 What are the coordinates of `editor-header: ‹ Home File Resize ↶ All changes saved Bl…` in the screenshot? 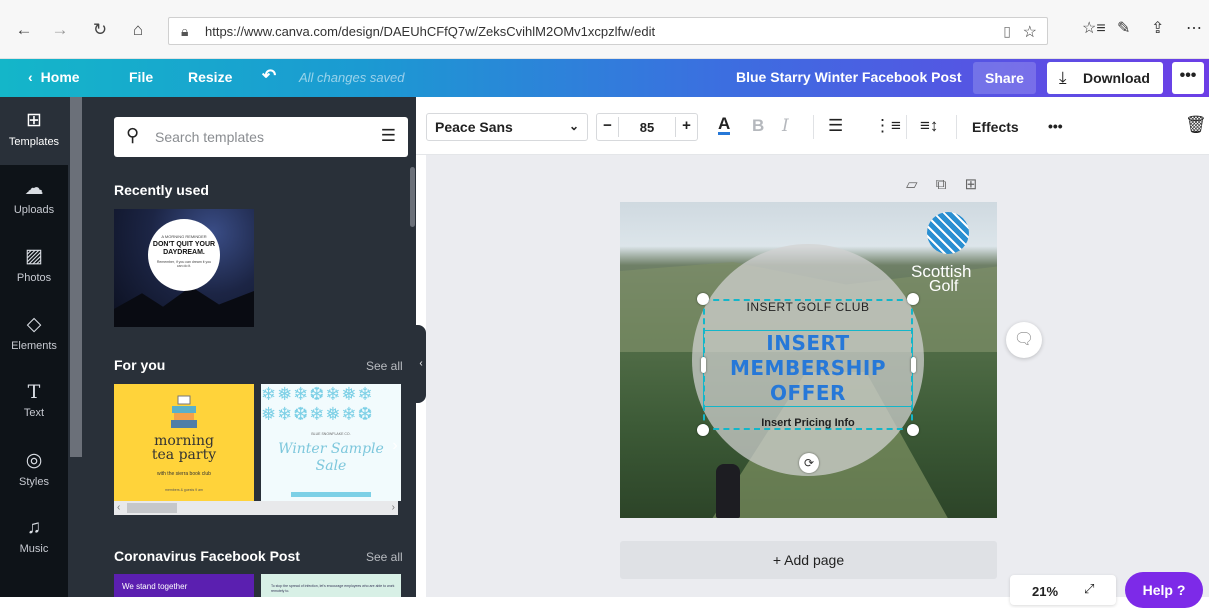 It's located at (604, 78).